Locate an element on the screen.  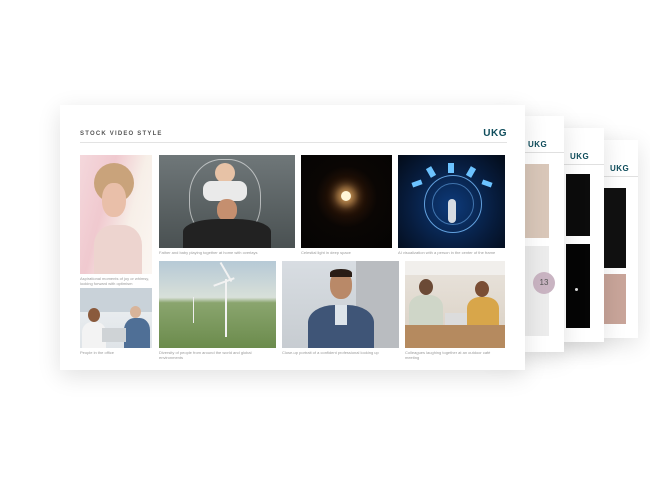
video-thumbnail: 13 is located at coordinates (540, 291).